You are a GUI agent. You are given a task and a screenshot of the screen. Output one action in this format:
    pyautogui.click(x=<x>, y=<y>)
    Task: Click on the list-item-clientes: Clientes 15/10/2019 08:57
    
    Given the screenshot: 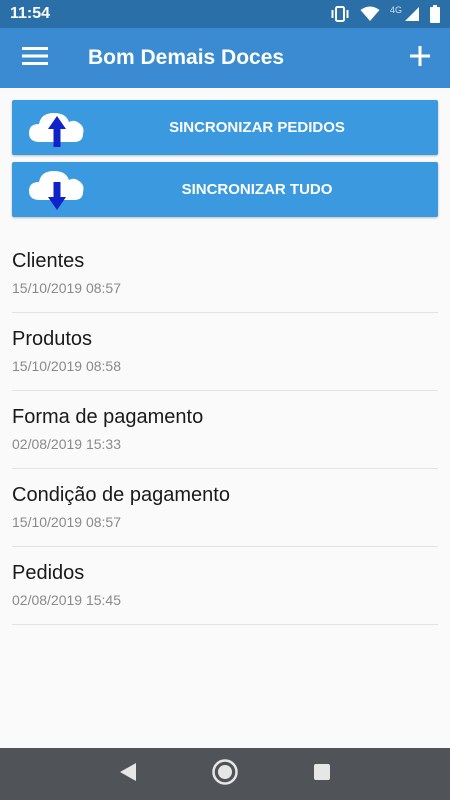 What is the action you would take?
    pyautogui.click(x=225, y=274)
    